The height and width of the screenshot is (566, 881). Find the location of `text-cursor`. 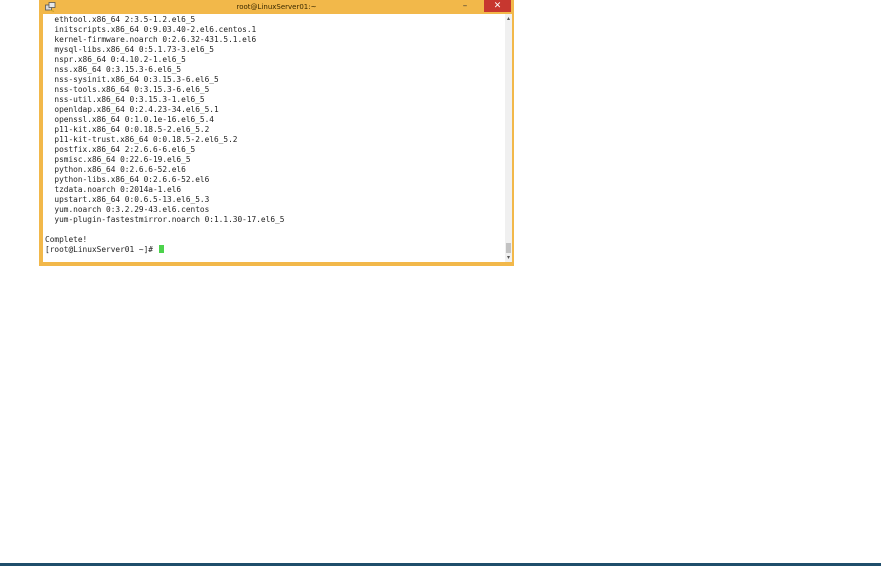

text-cursor is located at coordinates (161, 249).